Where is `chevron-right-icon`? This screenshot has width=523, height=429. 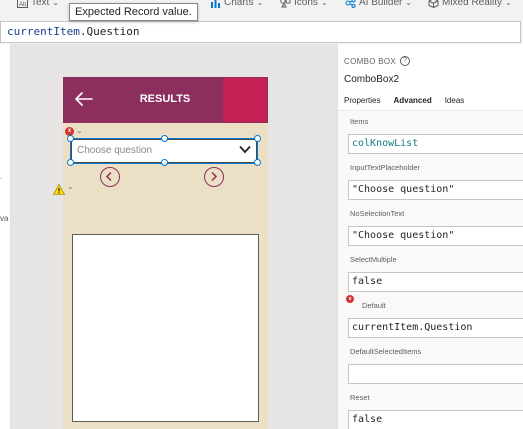 chevron-right-icon is located at coordinates (214, 176).